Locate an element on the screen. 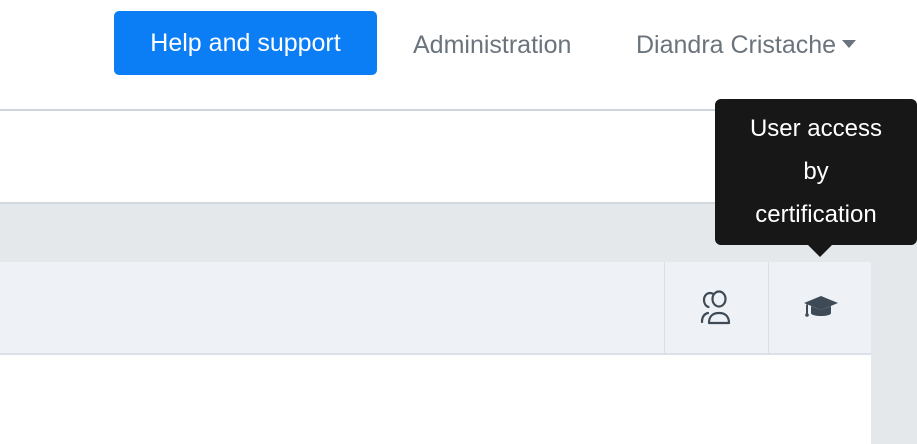 This screenshot has width=917, height=444. tooltip-arrow is located at coordinates (820, 251).